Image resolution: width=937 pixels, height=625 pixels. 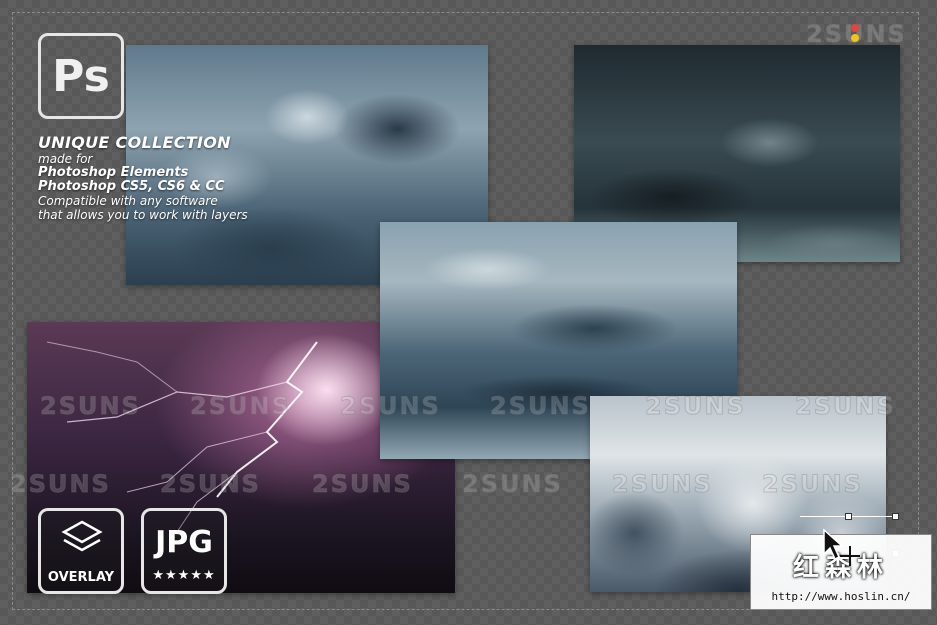 I want to click on compat-line-2: that allows you to work with layers, so click(x=143, y=215).